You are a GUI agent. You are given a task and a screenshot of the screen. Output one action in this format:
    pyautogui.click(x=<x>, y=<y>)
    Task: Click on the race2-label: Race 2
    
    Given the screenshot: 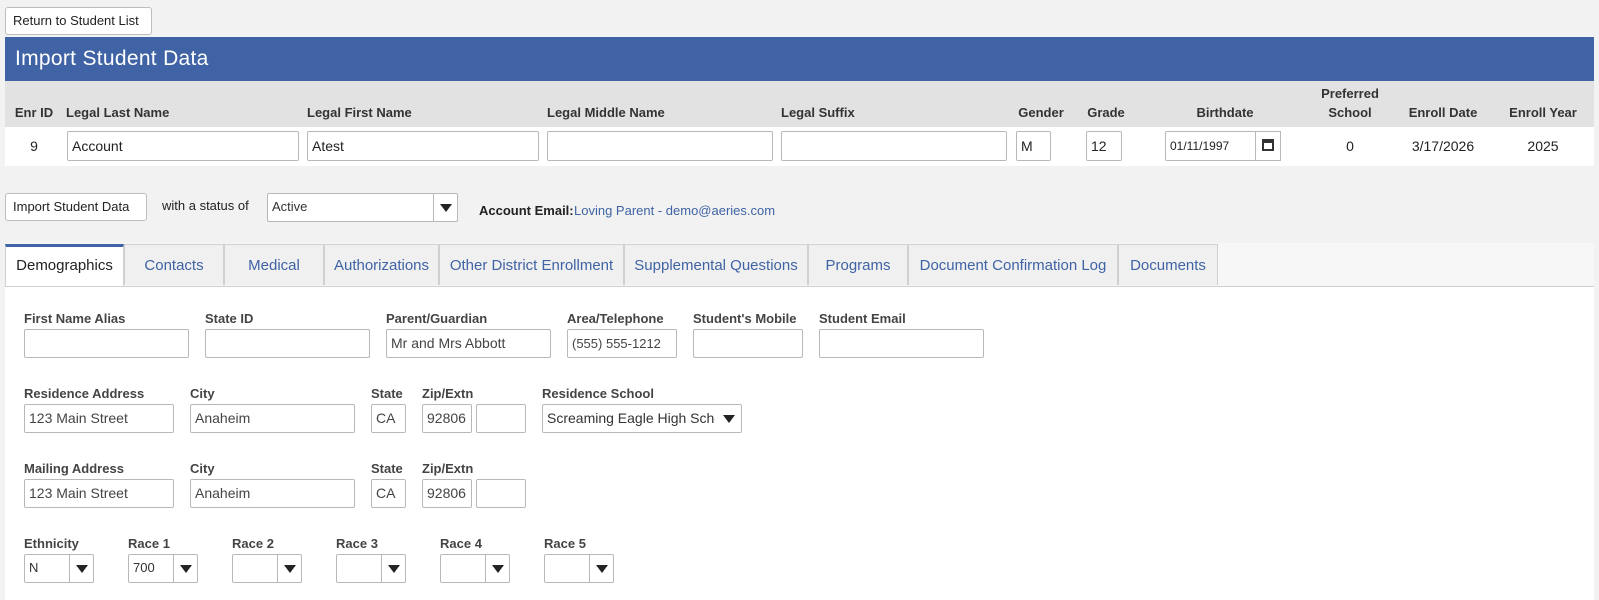 What is the action you would take?
    pyautogui.click(x=253, y=543)
    